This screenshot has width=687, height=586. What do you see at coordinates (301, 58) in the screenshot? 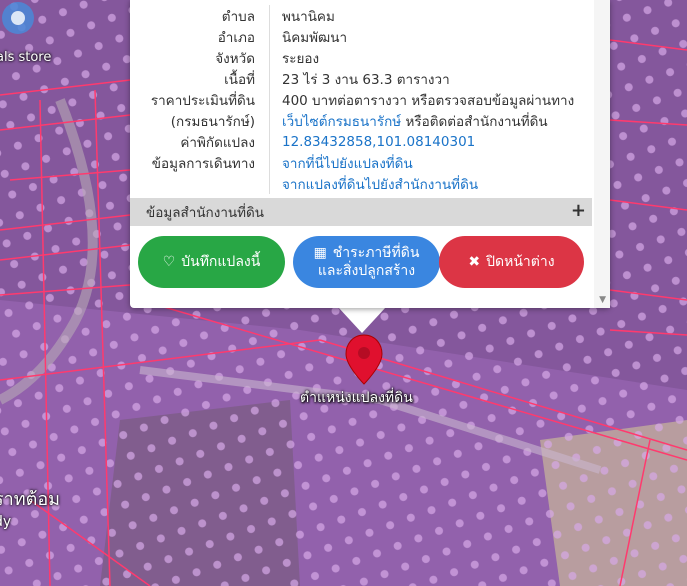
I see `info-value: ระยอง` at bounding box center [301, 58].